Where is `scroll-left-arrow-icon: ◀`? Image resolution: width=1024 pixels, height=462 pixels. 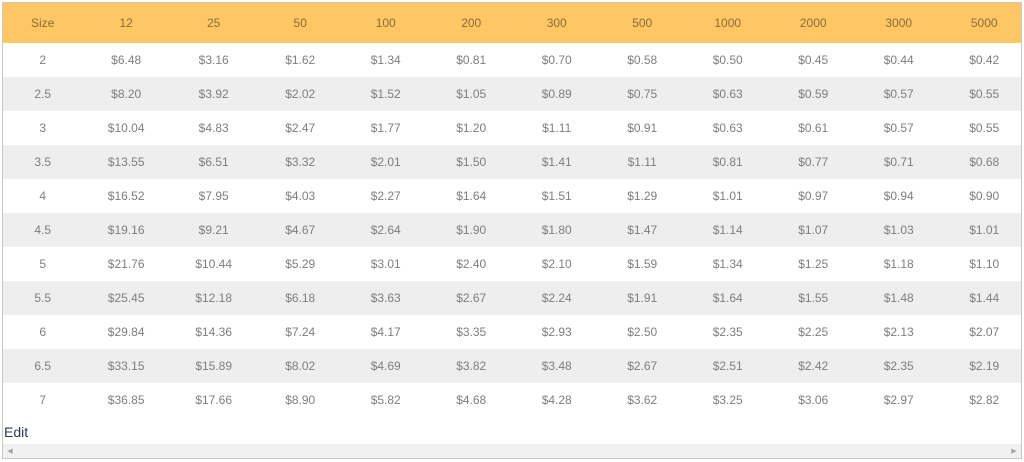
scroll-left-arrow-icon: ◀ is located at coordinates (10, 451).